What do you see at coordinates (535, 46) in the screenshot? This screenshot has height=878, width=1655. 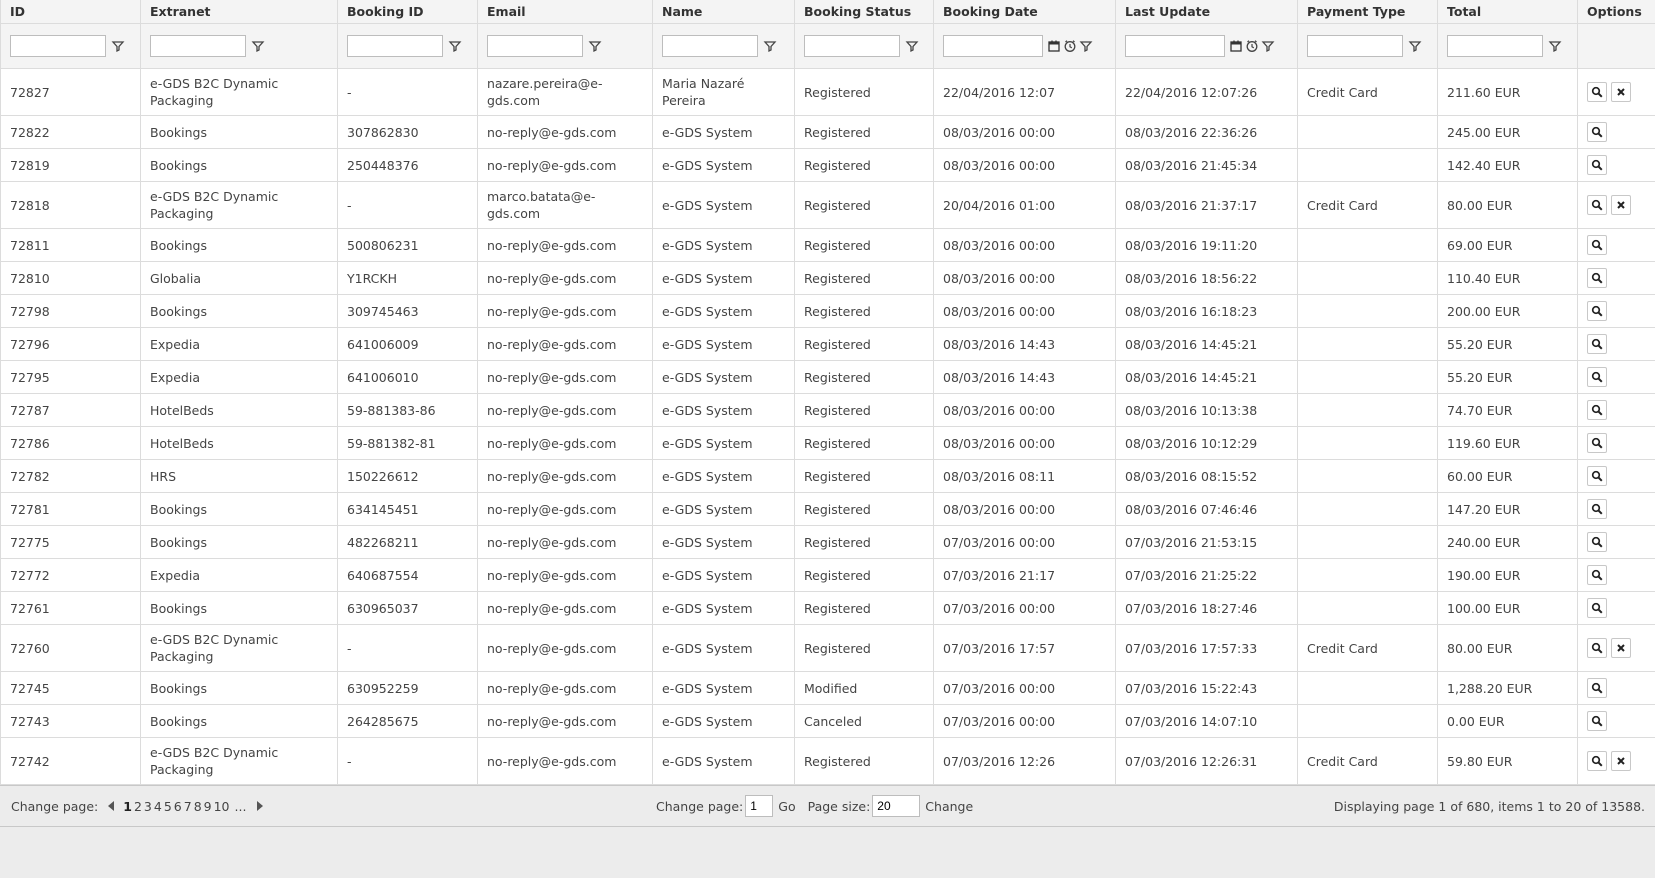 I see `filter-input-email` at bounding box center [535, 46].